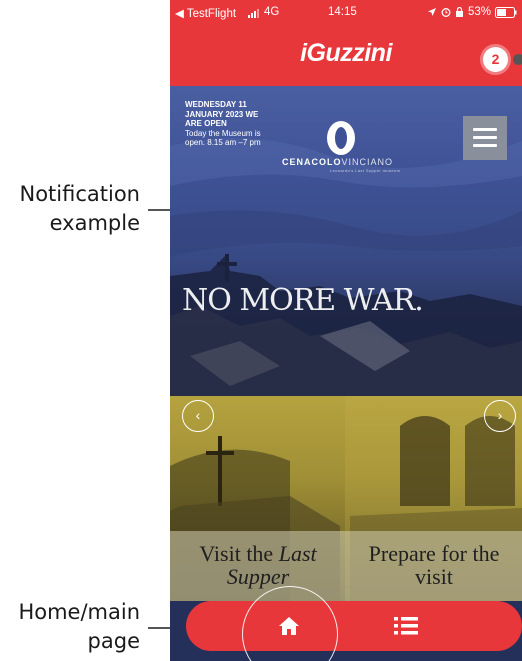 Image resolution: width=522 pixels, height=661 pixels. Describe the element at coordinates (272, 12) in the screenshot. I see `network-label: 4G` at that location.